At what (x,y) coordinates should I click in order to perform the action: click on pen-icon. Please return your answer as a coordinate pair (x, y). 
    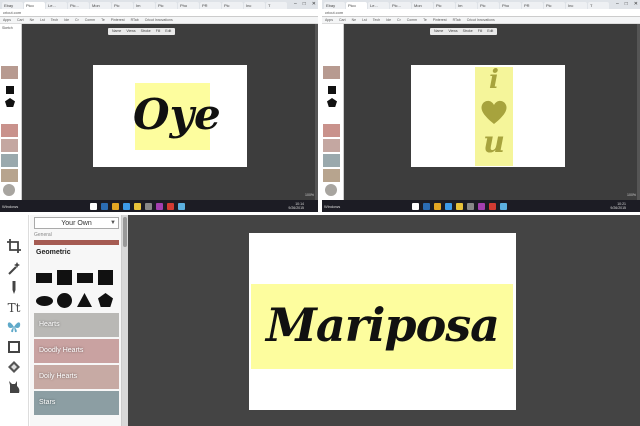
    Looking at the image, I should click on (14, 288).